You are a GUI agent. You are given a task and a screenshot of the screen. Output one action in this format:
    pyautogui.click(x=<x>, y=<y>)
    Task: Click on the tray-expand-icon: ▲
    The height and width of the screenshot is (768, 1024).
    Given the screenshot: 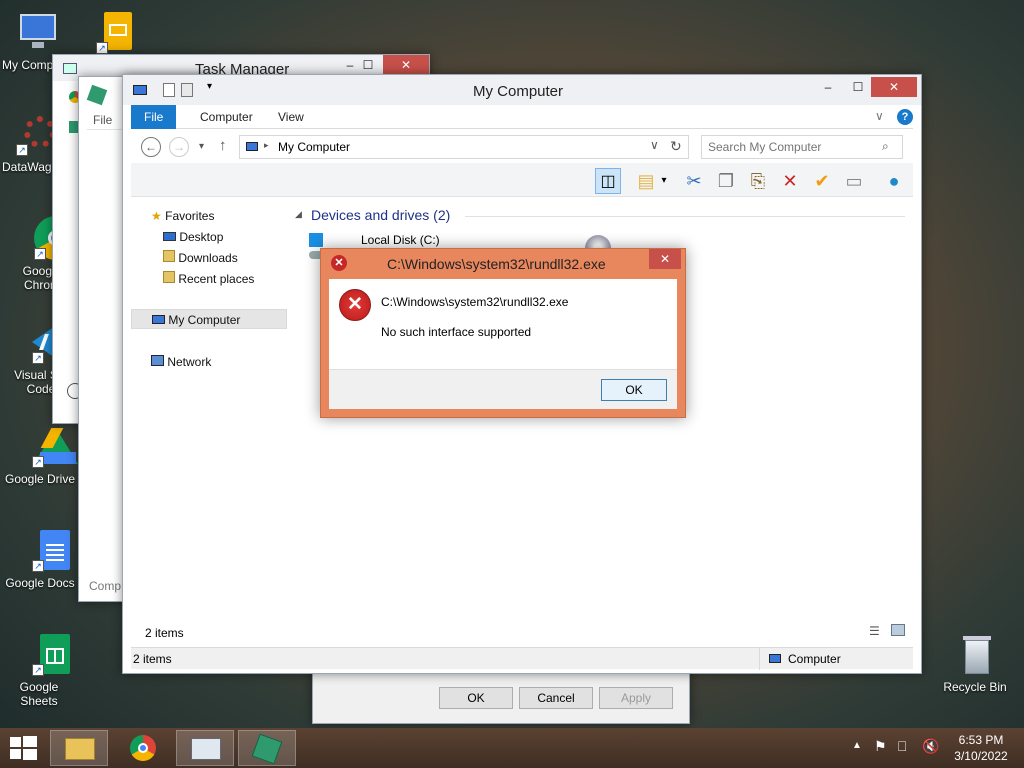 What is the action you would take?
    pyautogui.click(x=857, y=745)
    